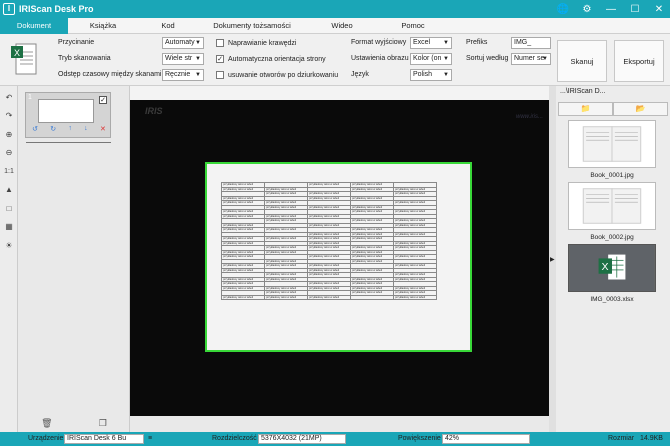  What do you see at coordinates (640, 109) in the screenshot?
I see `open-folder-icon: 📂` at bounding box center [640, 109].